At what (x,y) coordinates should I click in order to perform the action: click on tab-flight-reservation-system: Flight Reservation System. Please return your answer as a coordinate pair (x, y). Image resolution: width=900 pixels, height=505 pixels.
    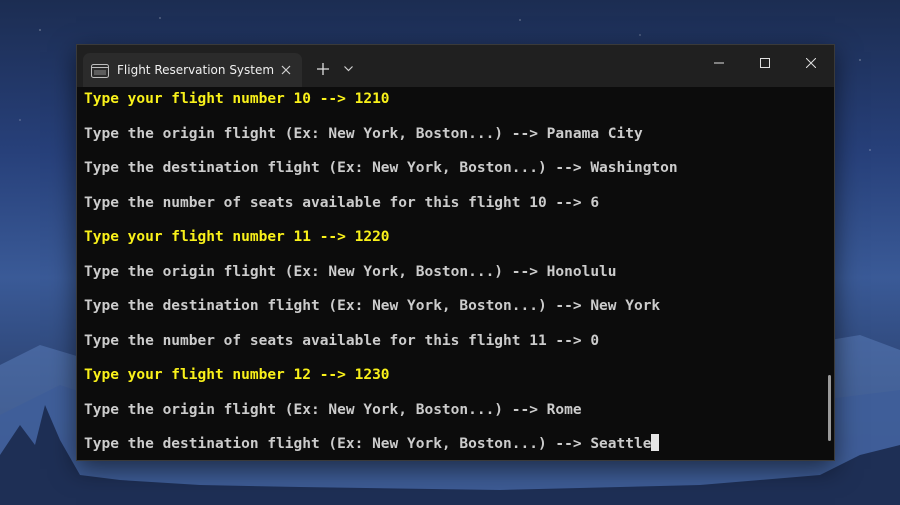
    Looking at the image, I should click on (192, 70).